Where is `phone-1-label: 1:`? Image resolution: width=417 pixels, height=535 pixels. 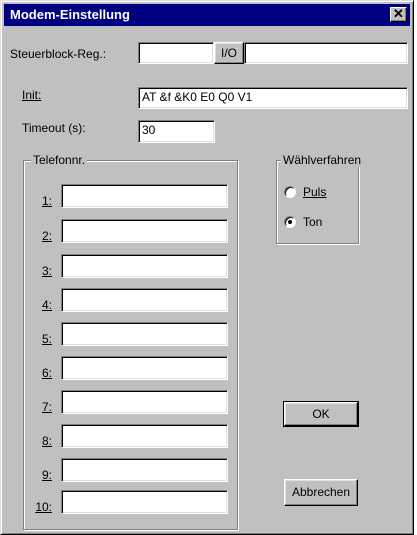
phone-1-label: 1: is located at coordinates (46, 201).